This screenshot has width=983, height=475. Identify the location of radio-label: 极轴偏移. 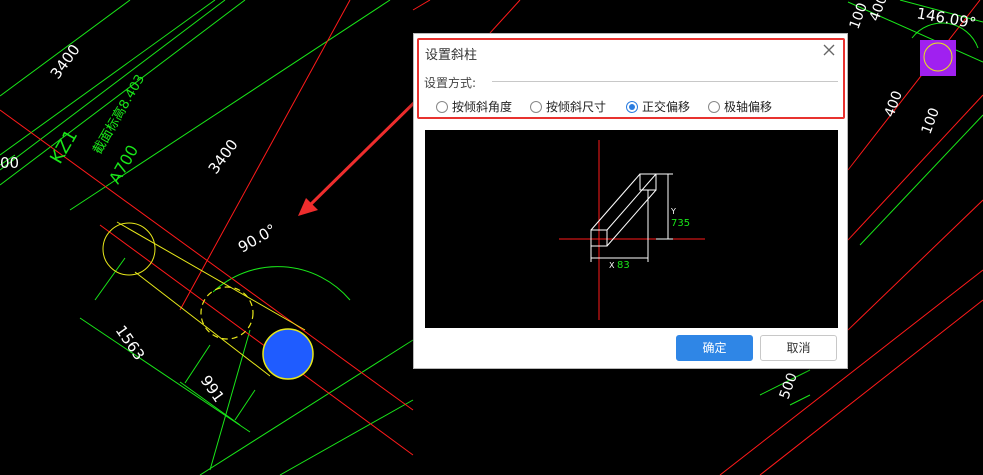
(748, 107).